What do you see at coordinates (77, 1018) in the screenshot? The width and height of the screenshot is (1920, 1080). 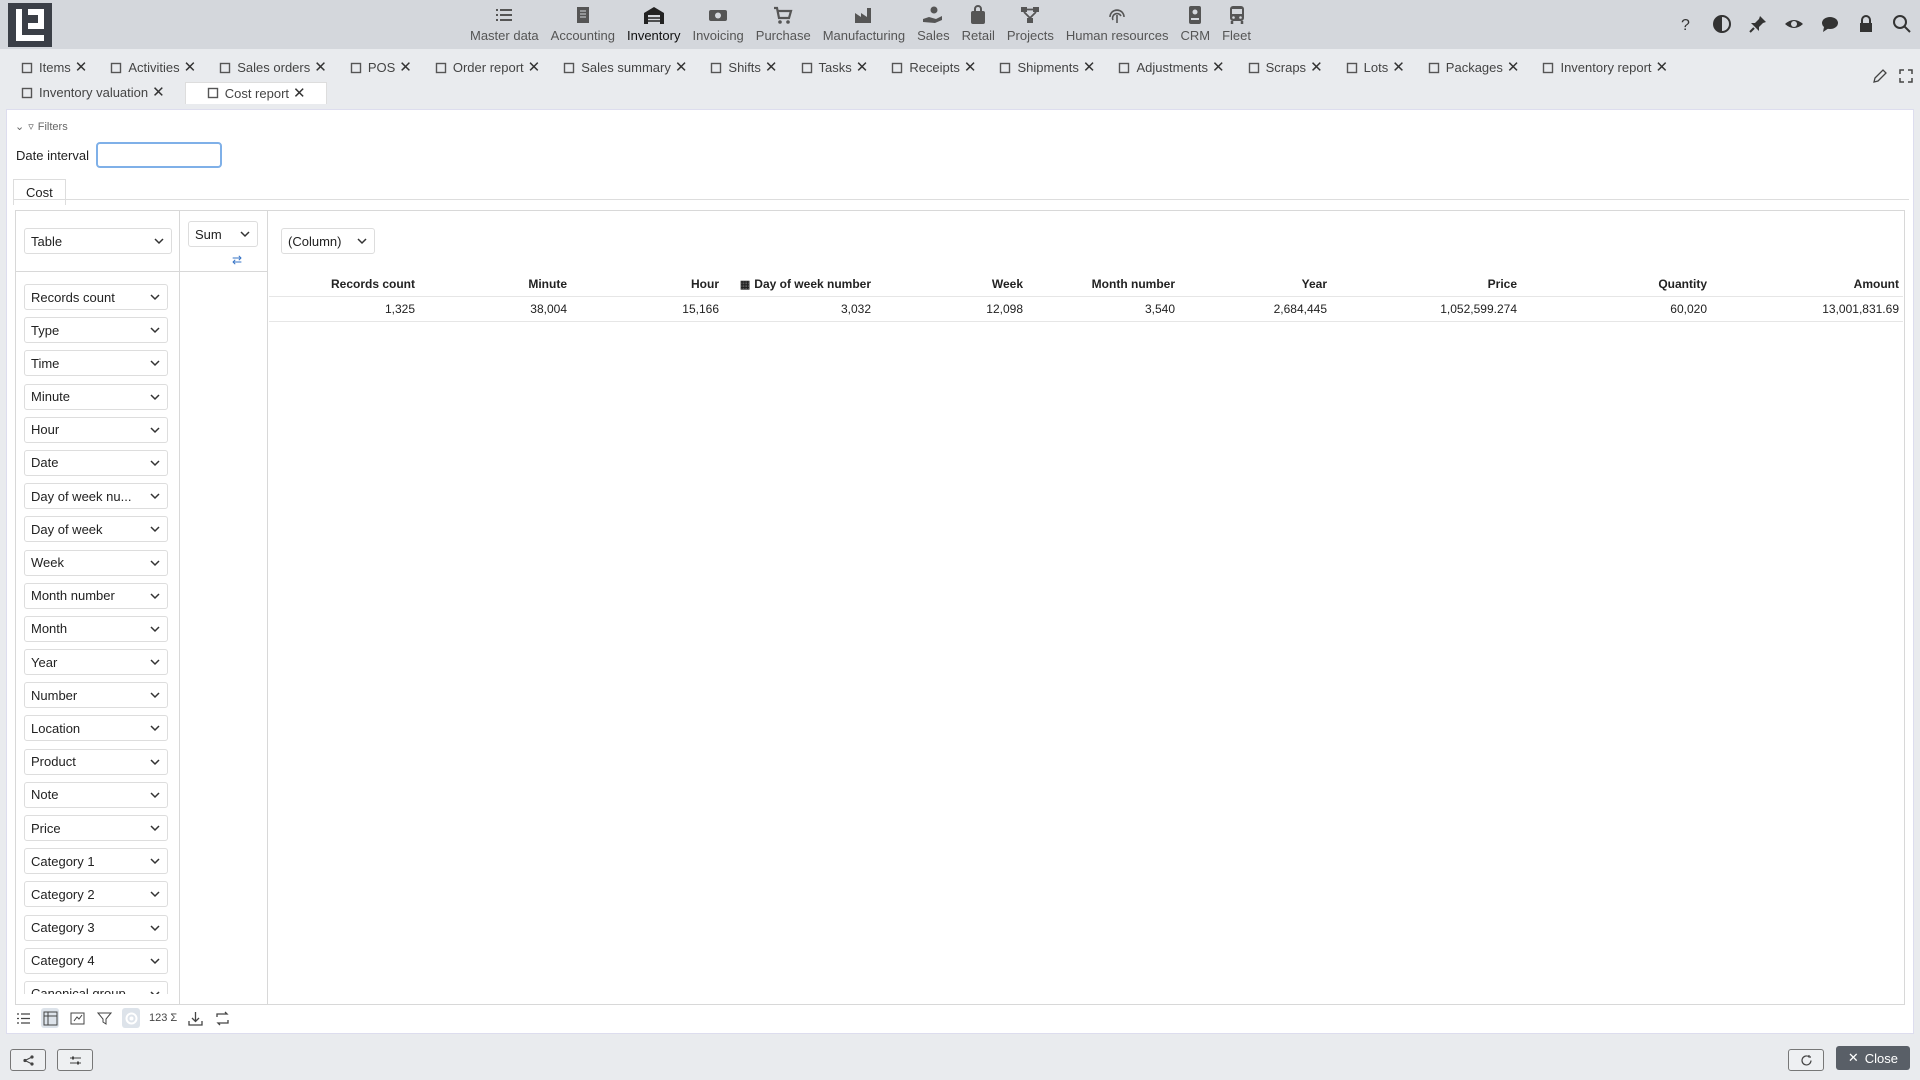 I see `chart-view-icon` at bounding box center [77, 1018].